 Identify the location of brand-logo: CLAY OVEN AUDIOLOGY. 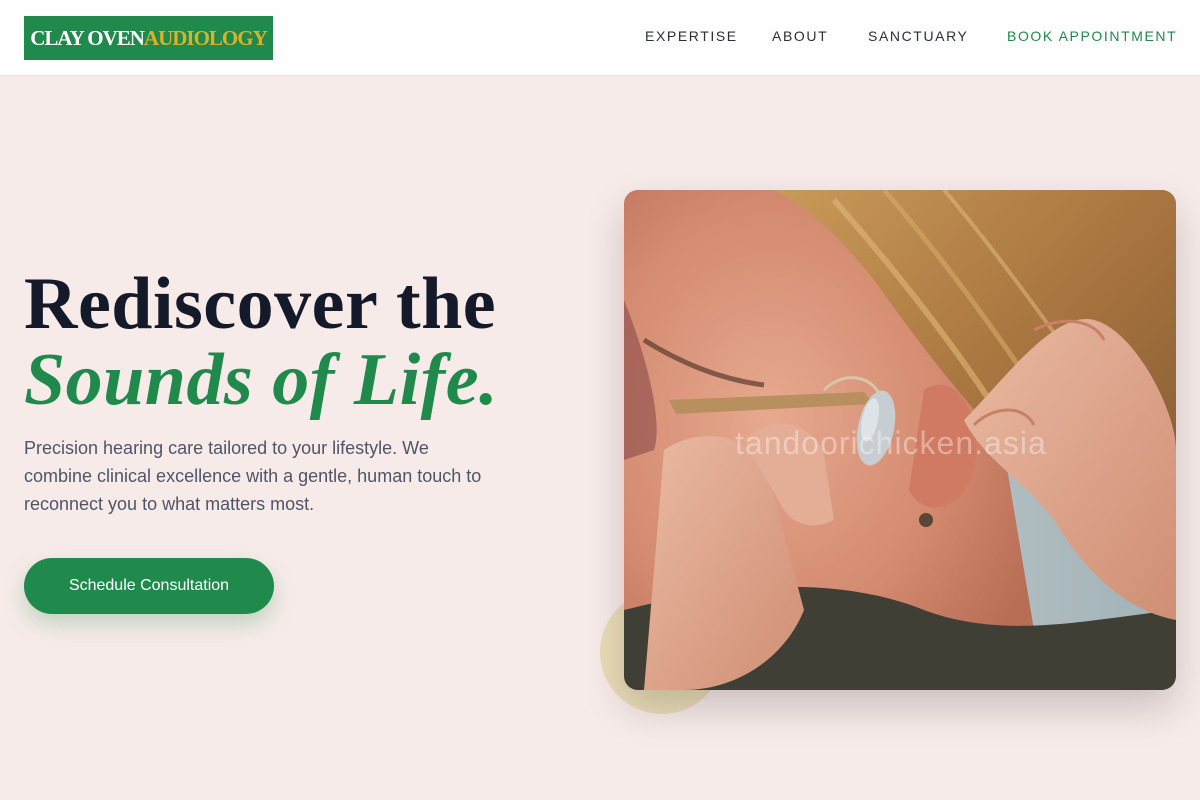
(148, 38).